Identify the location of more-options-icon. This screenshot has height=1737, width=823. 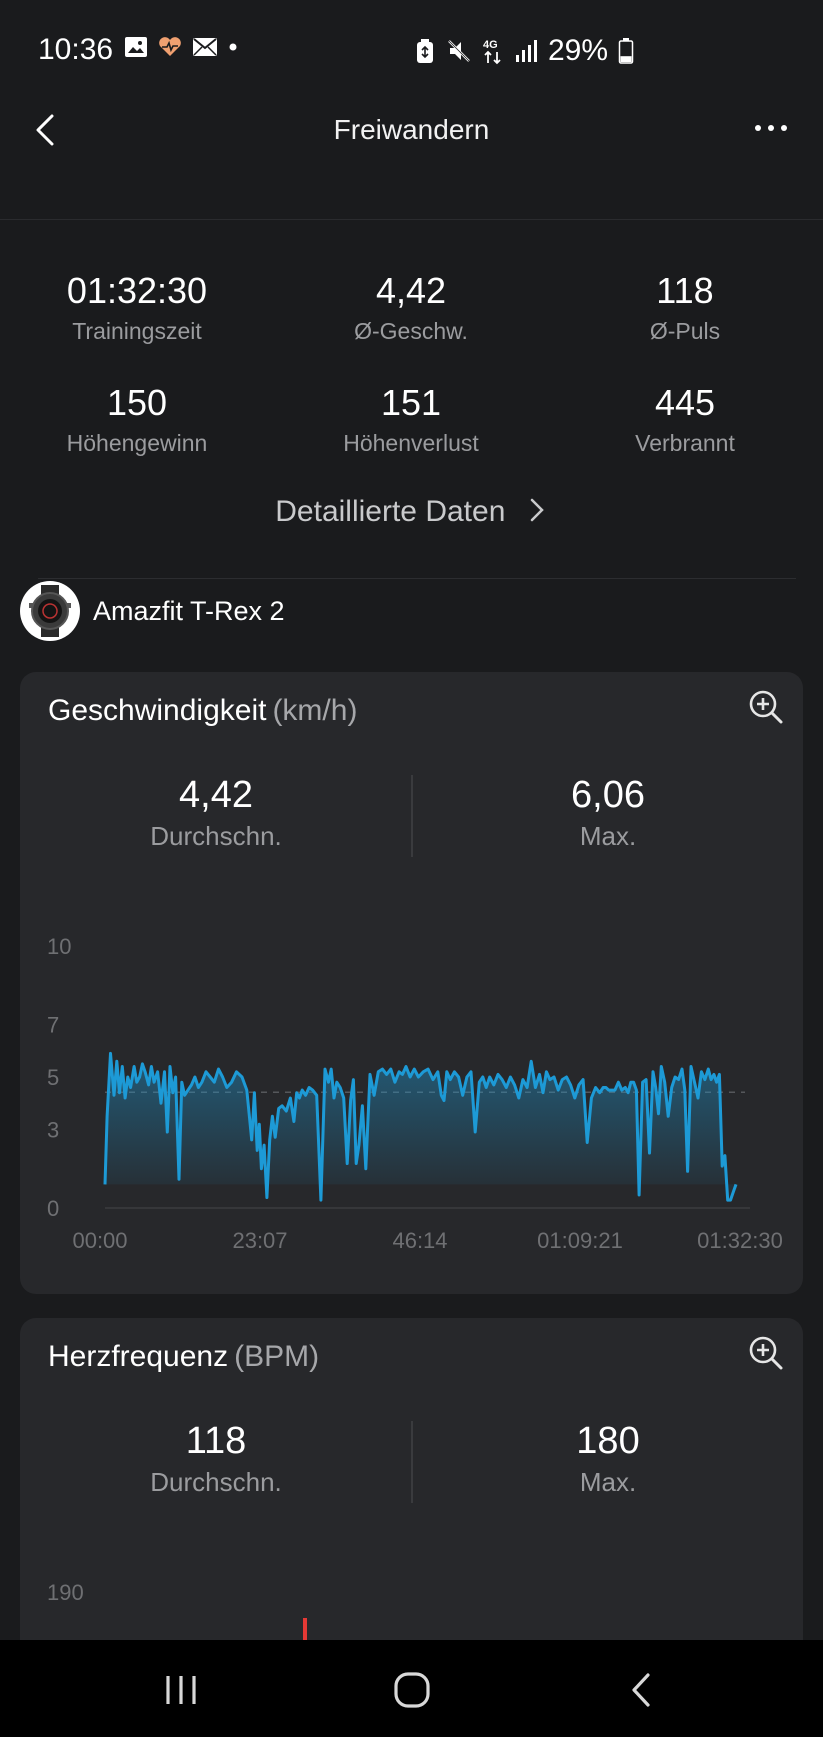
(772, 128).